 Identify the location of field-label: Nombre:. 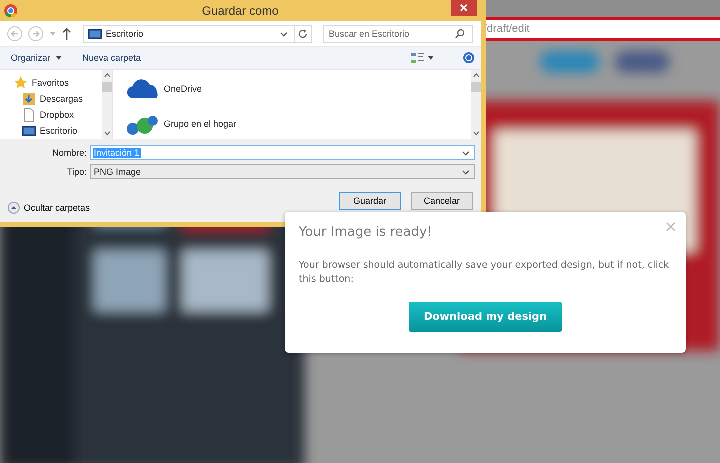
(69, 153).